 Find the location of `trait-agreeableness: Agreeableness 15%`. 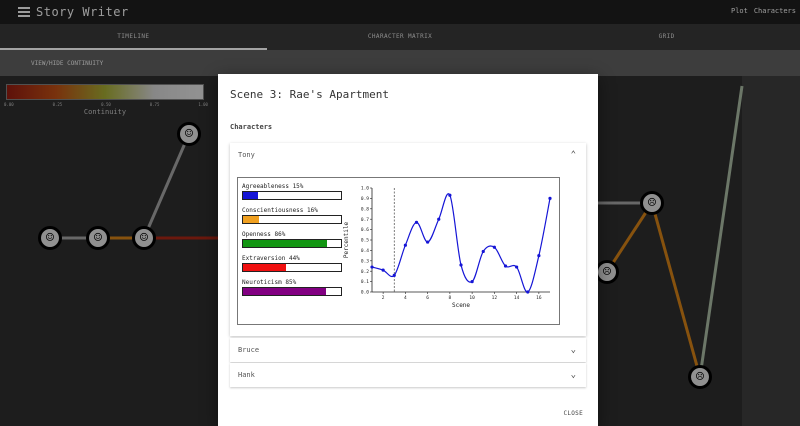

trait-agreeableness: Agreeableness 15% is located at coordinates (292, 191).